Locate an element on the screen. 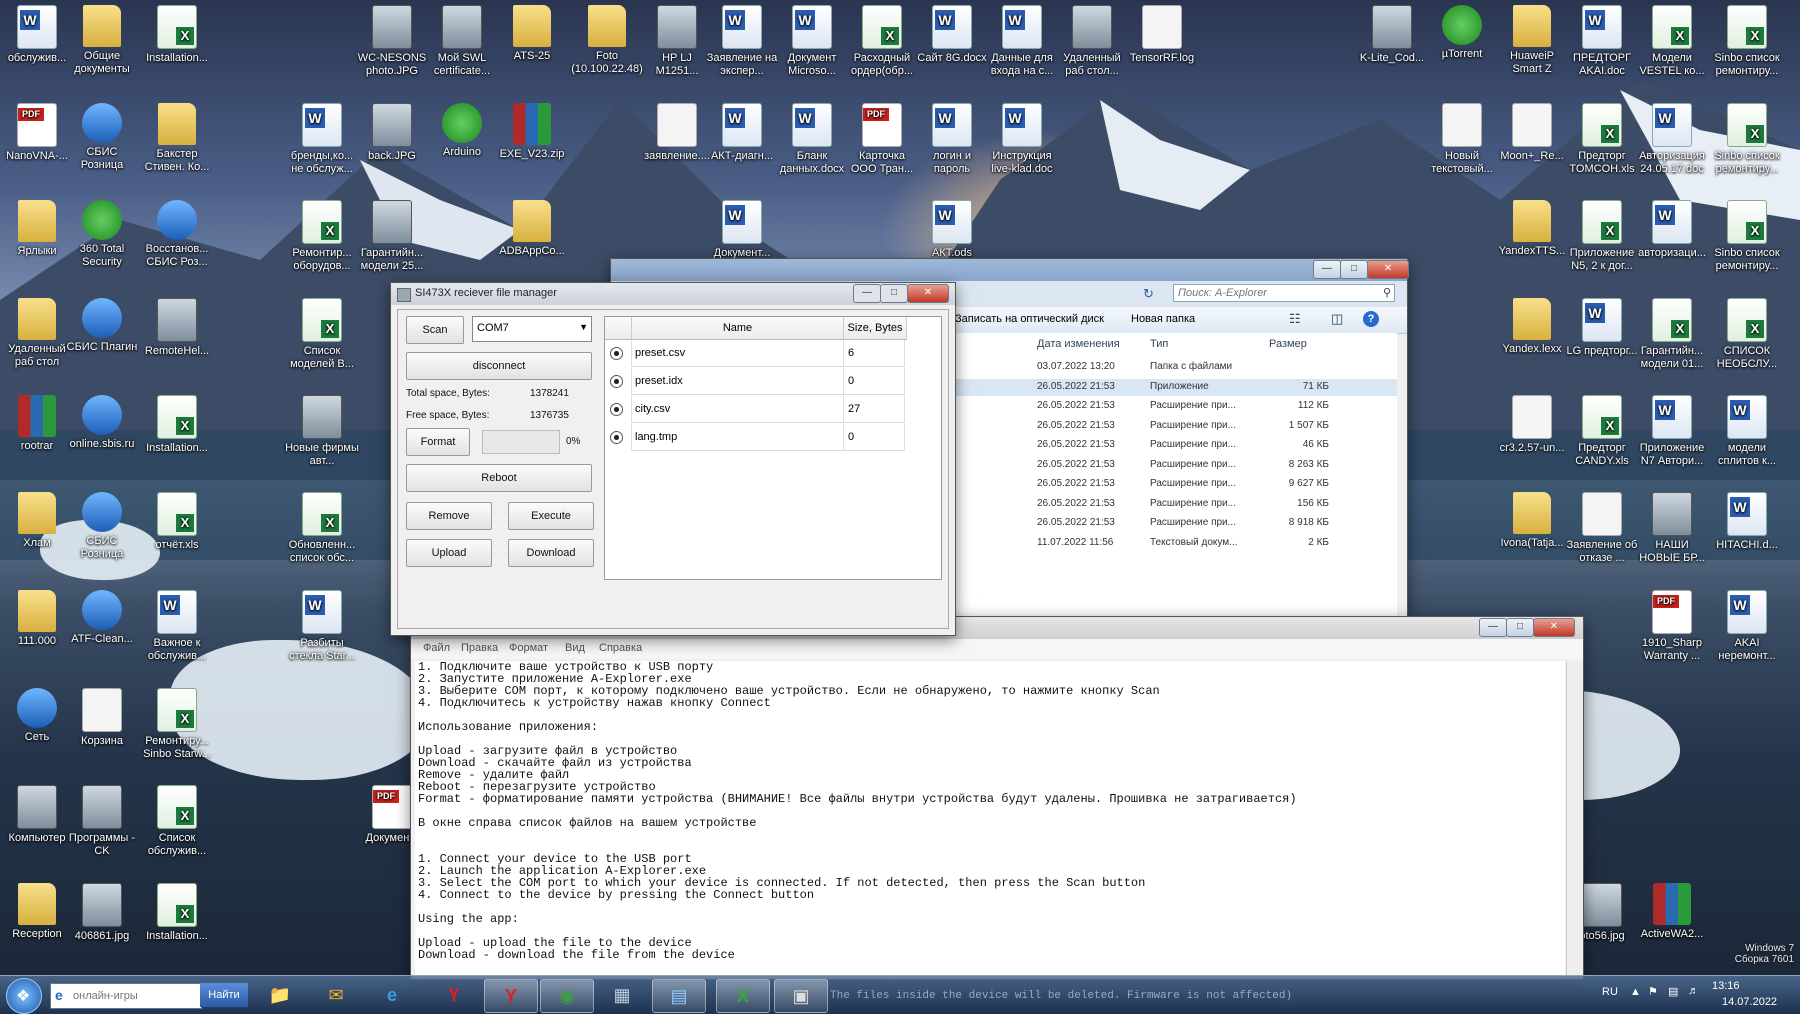  desktop-icon: online.sbis.ru is located at coordinates (102, 423).